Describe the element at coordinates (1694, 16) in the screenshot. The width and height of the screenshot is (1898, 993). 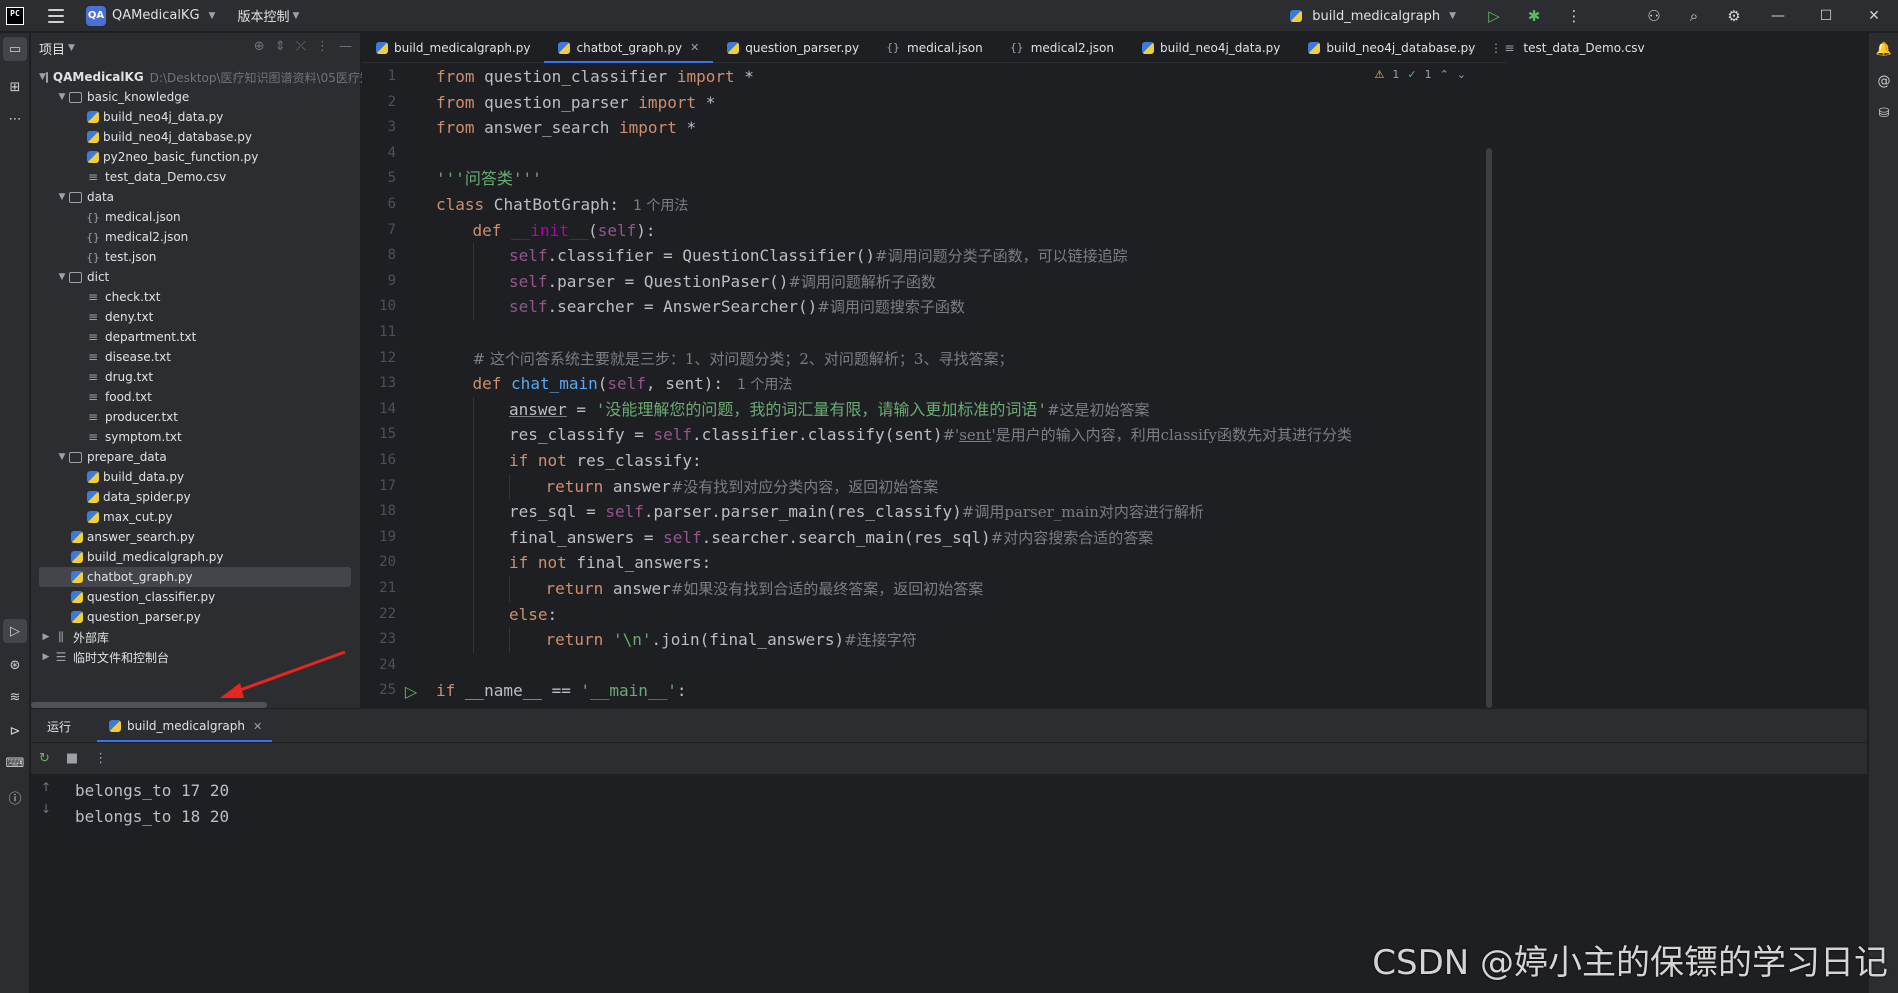
I see `search-icon: ⌕` at that location.